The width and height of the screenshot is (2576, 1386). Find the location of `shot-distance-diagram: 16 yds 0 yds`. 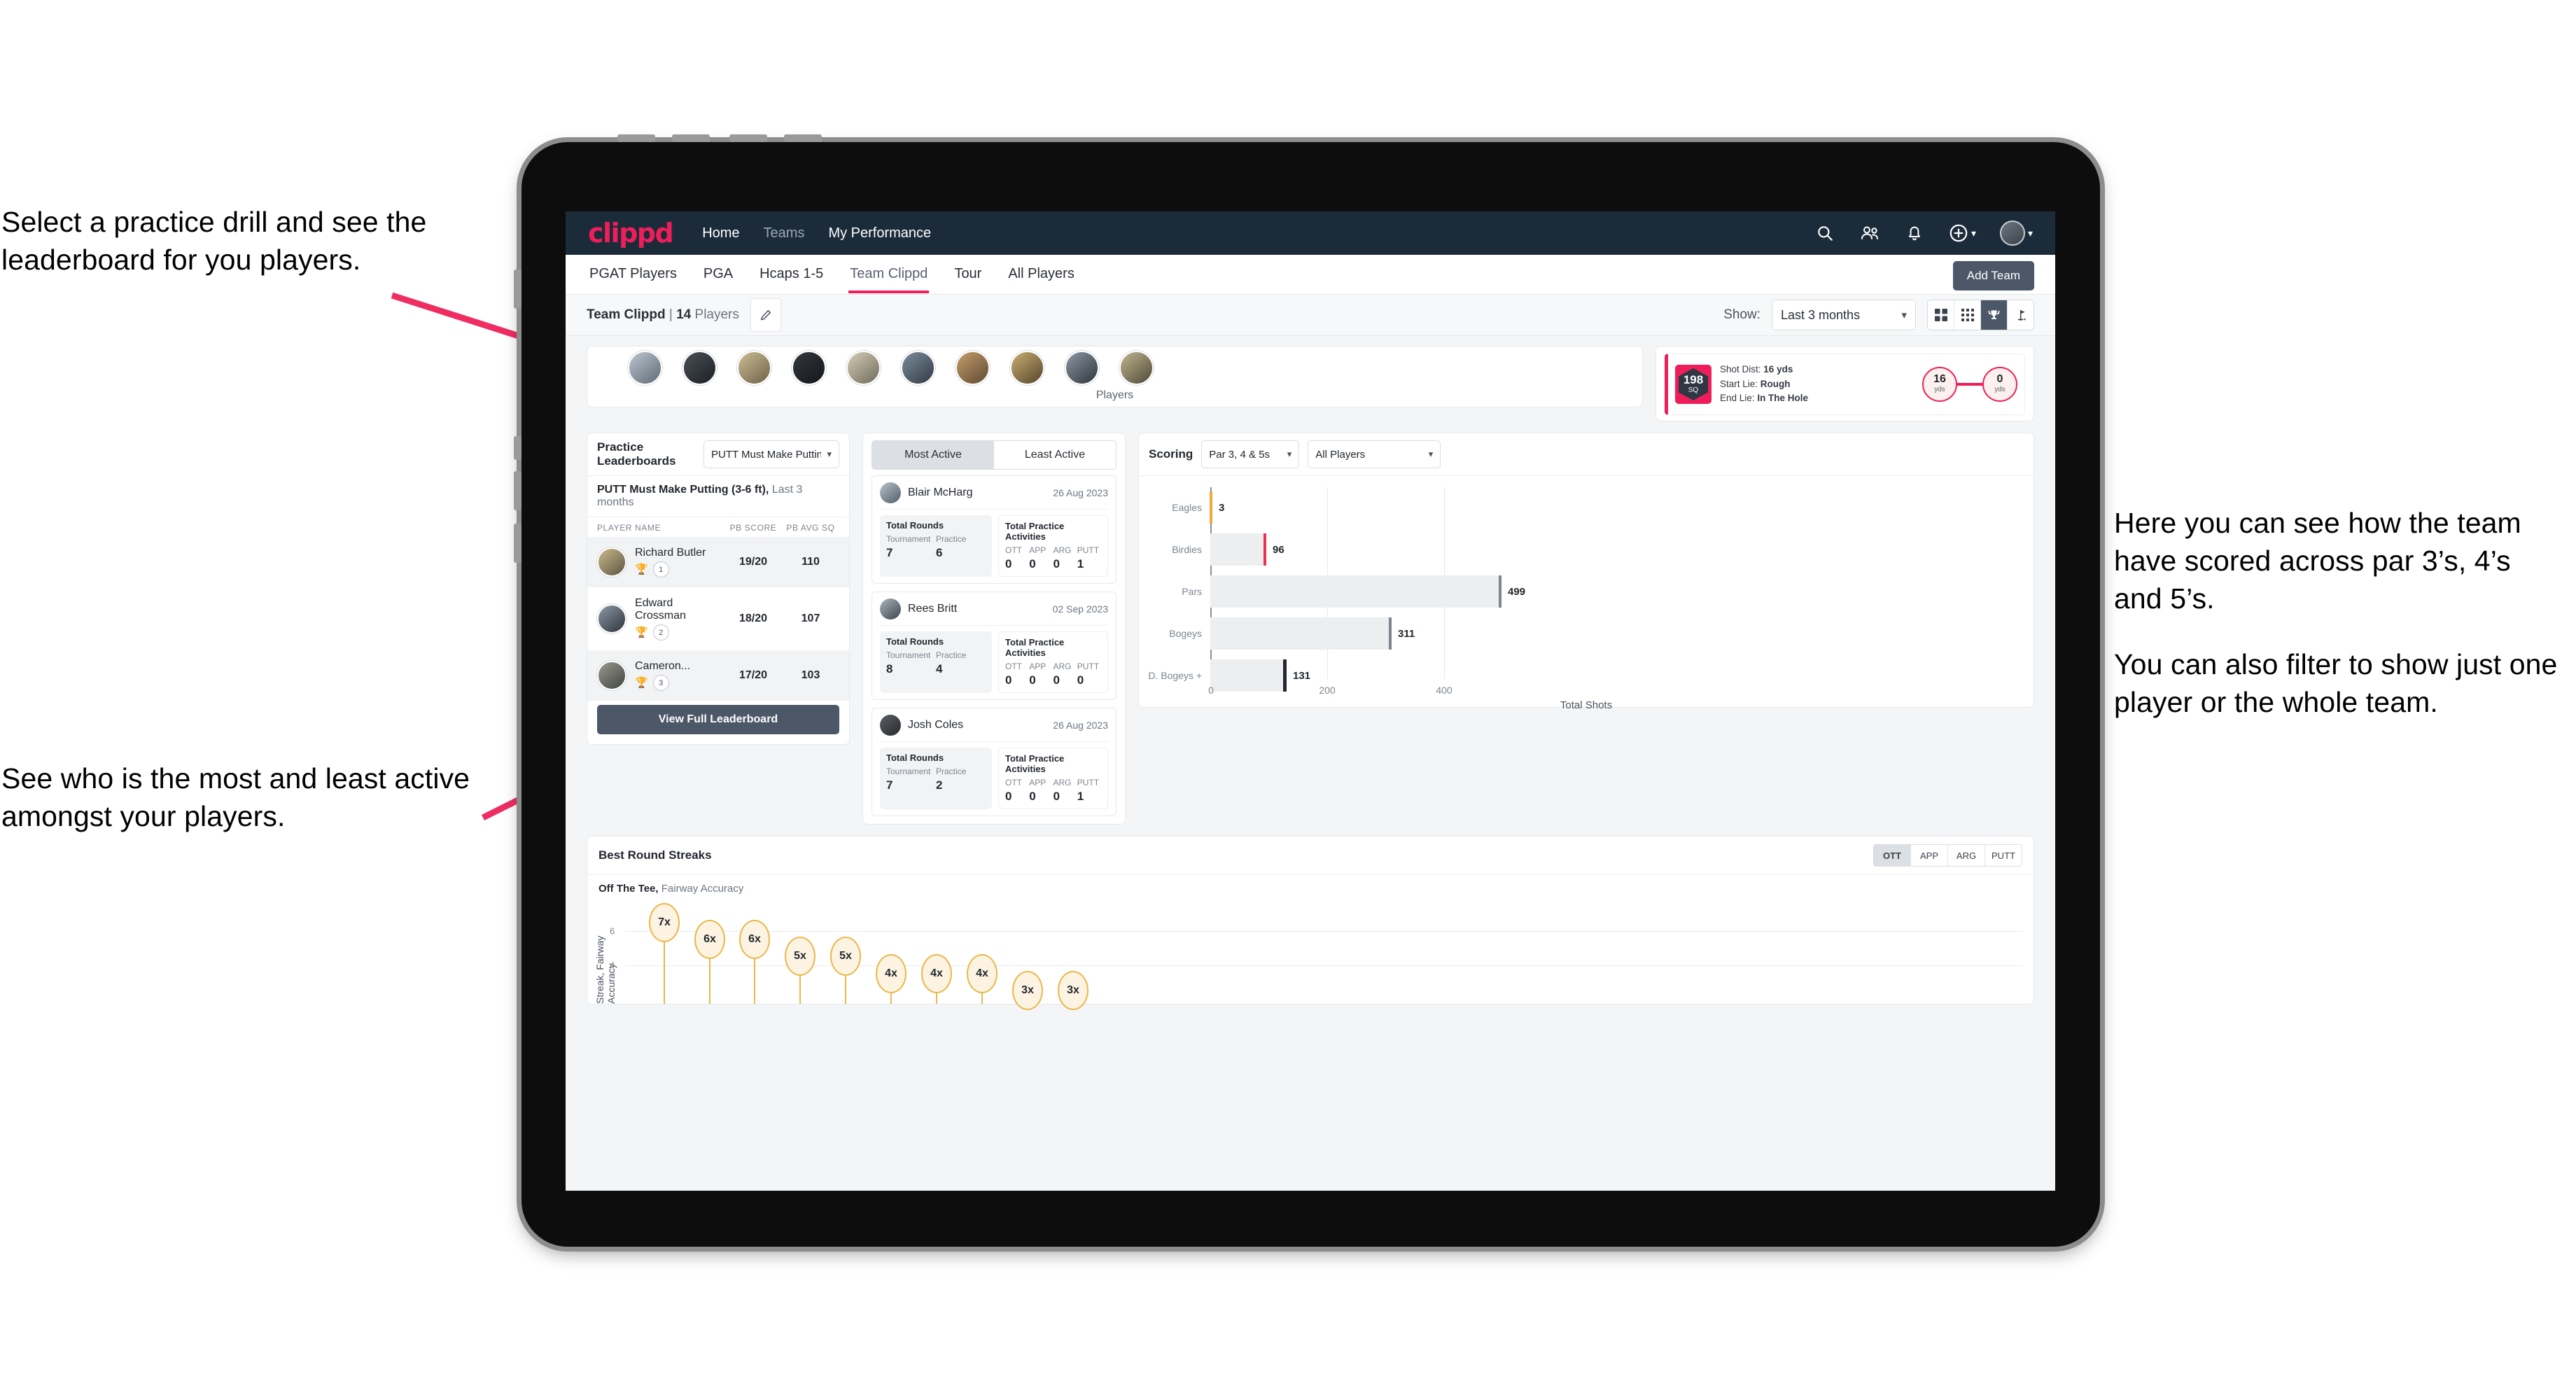

shot-distance-diagram: 16 yds 0 yds is located at coordinates (1973, 384).